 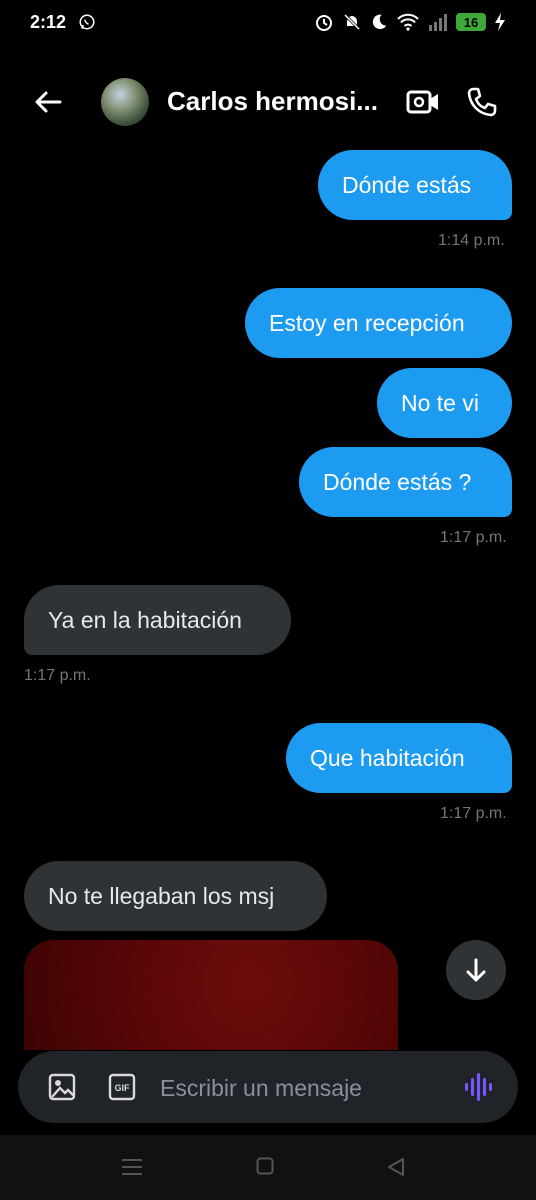 I want to click on signal-icon, so click(x=438, y=22).